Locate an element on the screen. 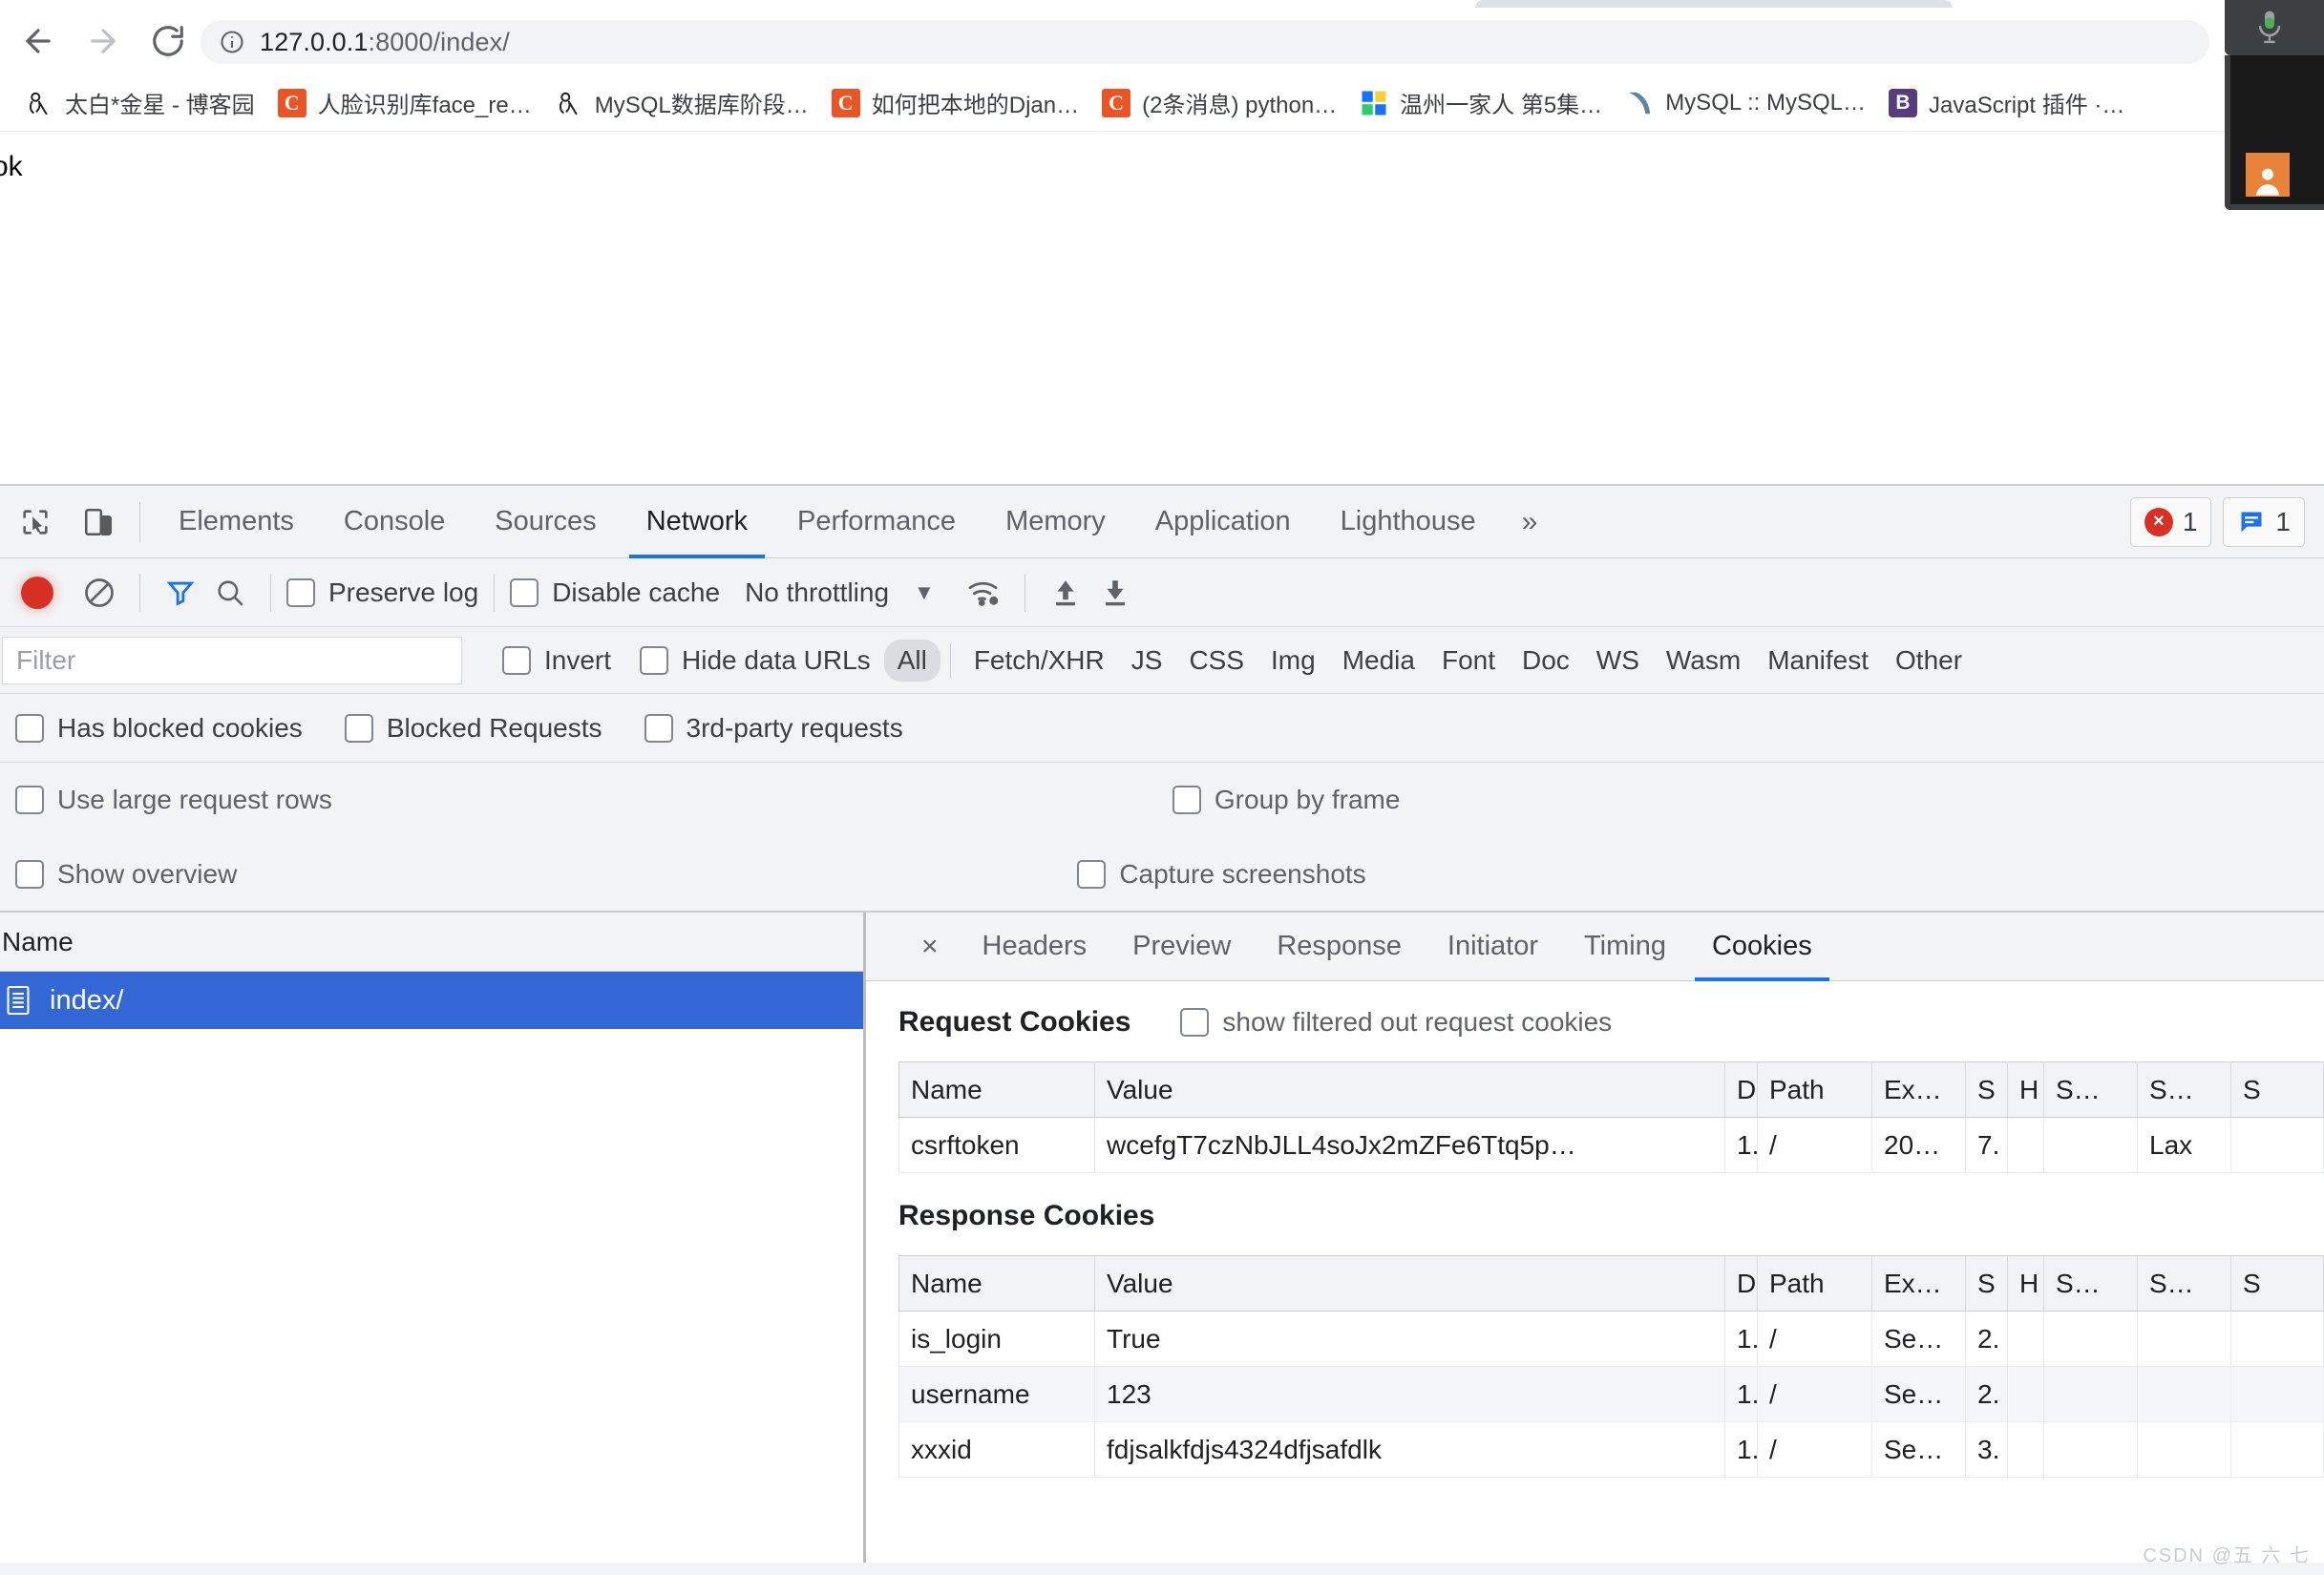  bookmark-item: 太白*金星 - 博客园 is located at coordinates (139, 103).